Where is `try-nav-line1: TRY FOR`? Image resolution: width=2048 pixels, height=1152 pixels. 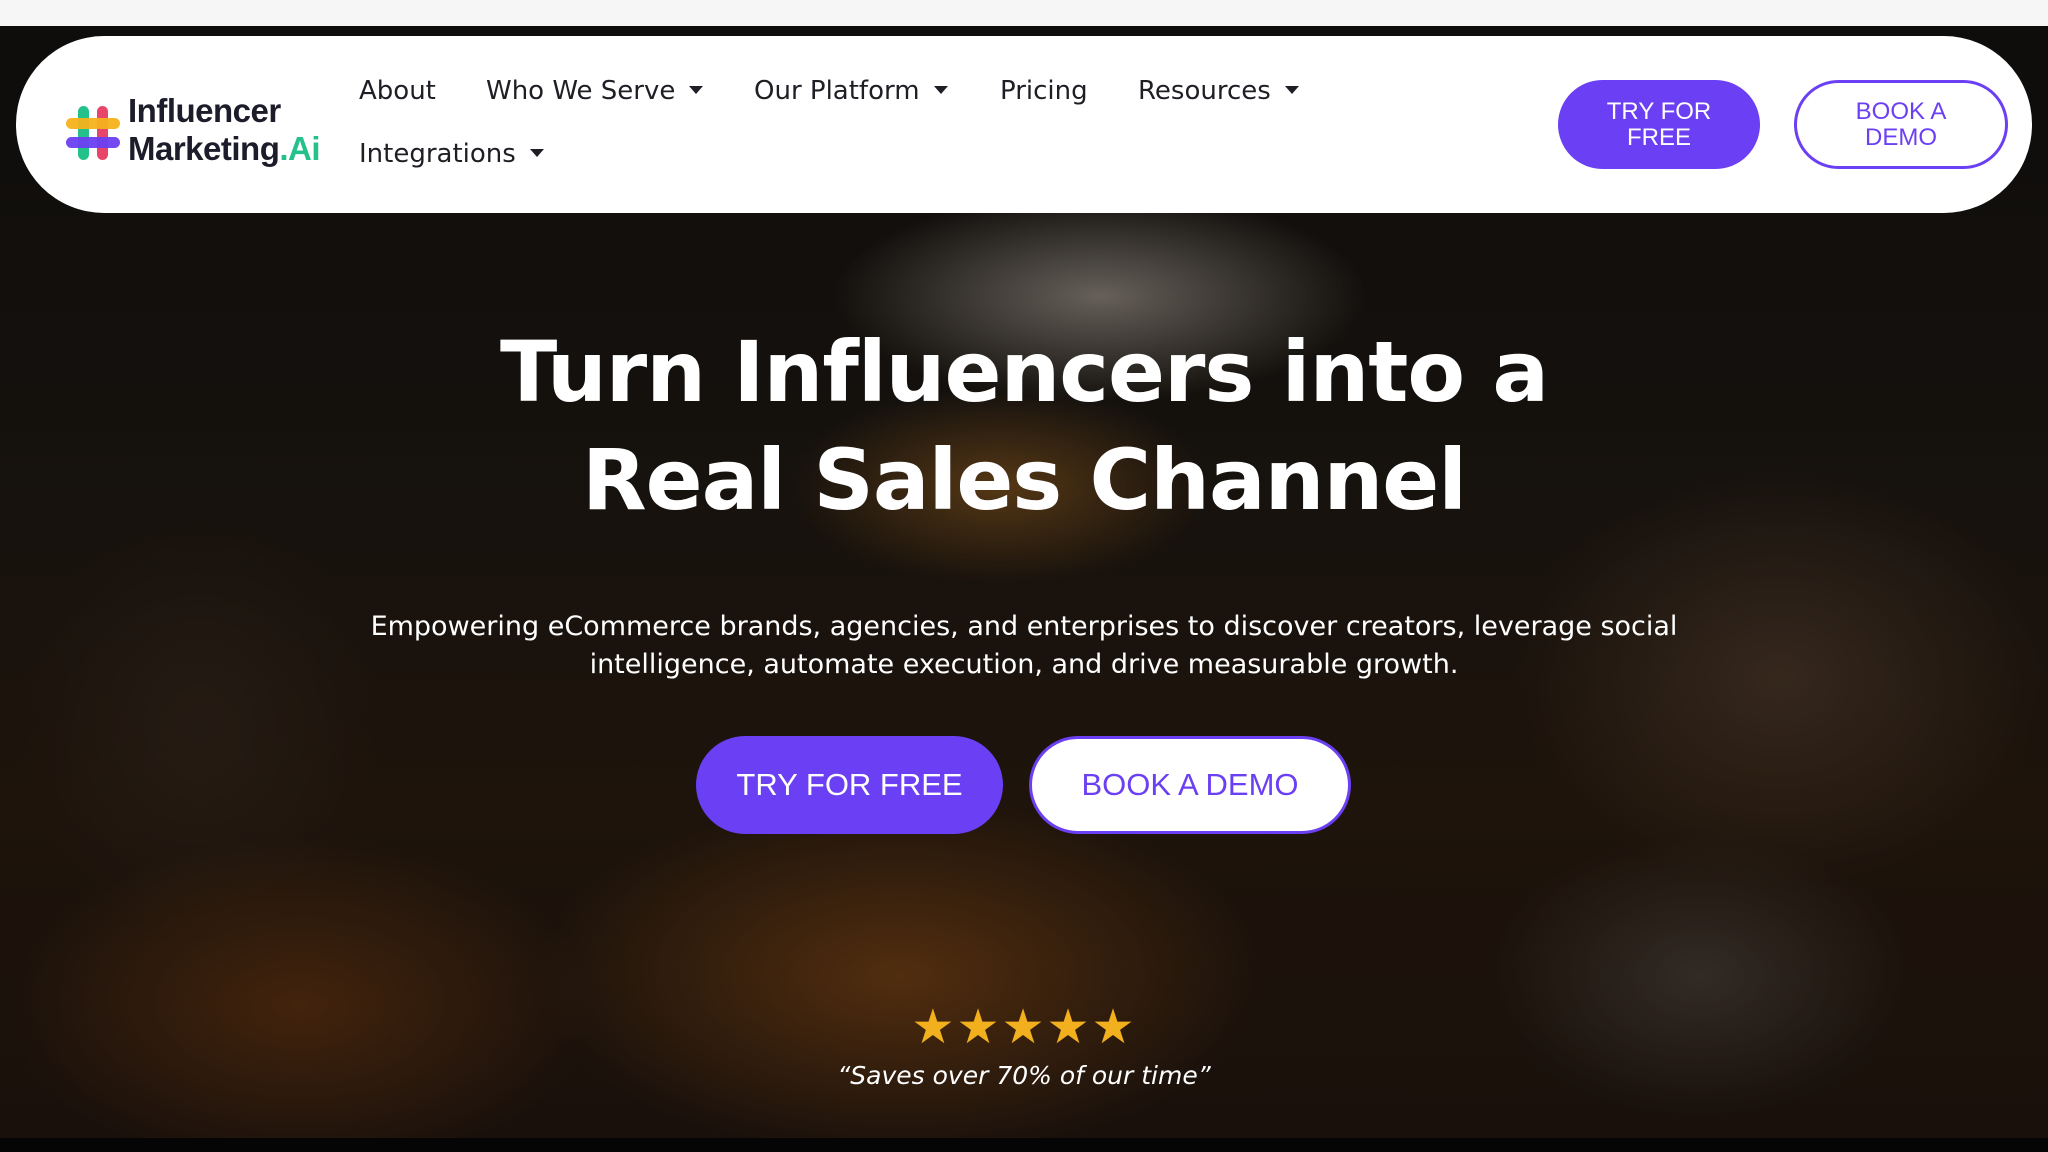
try-nav-line1: TRY FOR is located at coordinates (1659, 111).